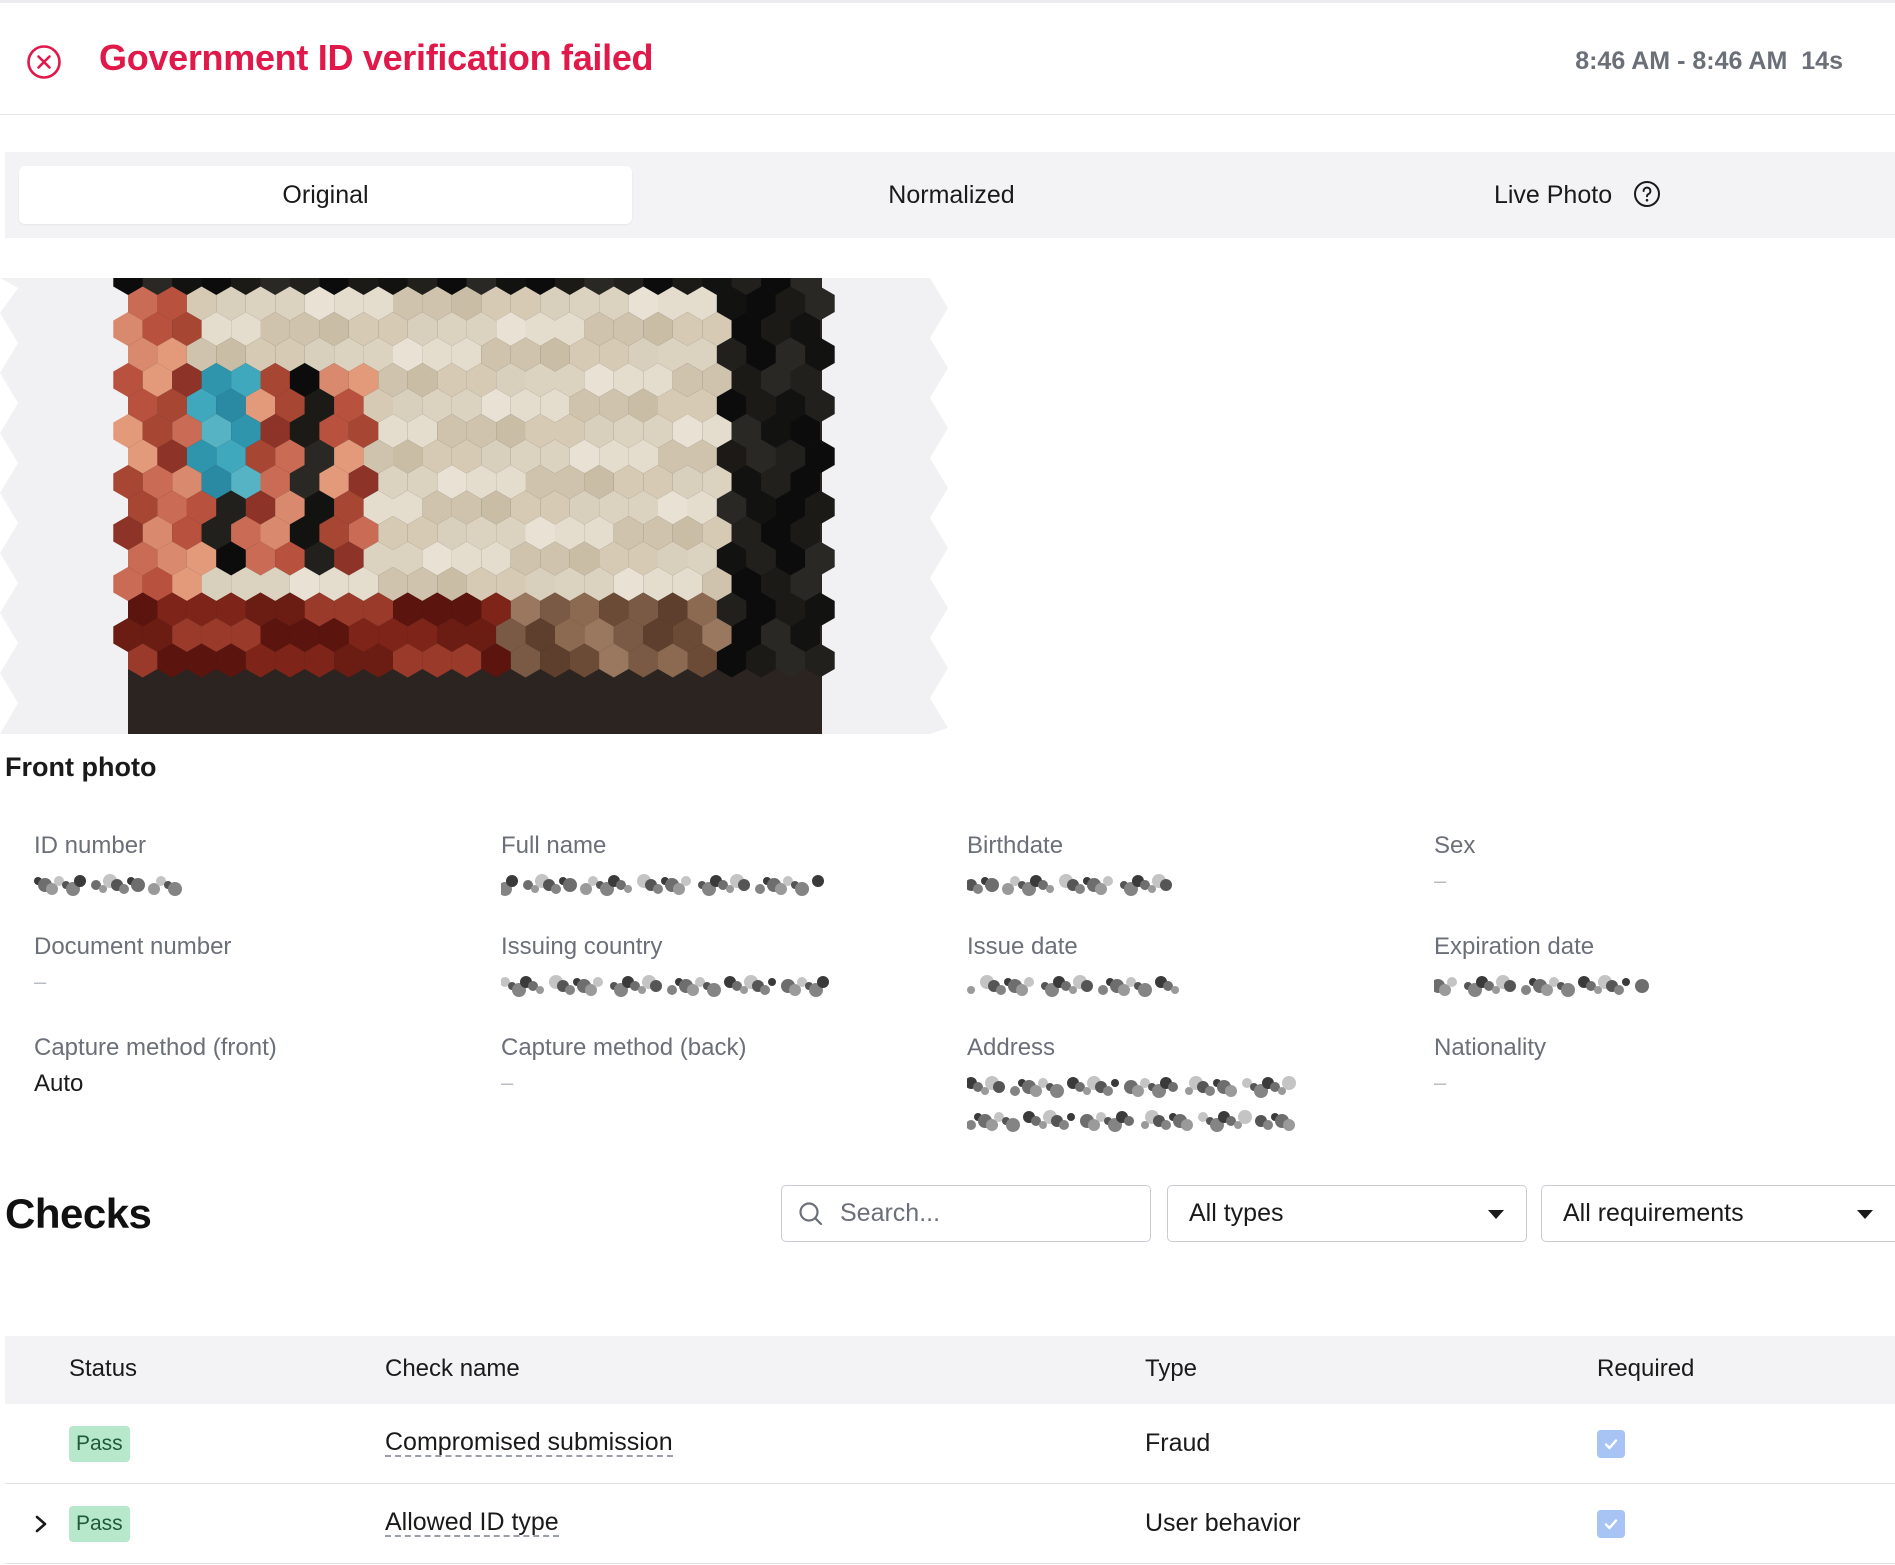 This screenshot has height=1565, width=1895. Describe the element at coordinates (90, 845) in the screenshot. I see `field-label: ID number` at that location.